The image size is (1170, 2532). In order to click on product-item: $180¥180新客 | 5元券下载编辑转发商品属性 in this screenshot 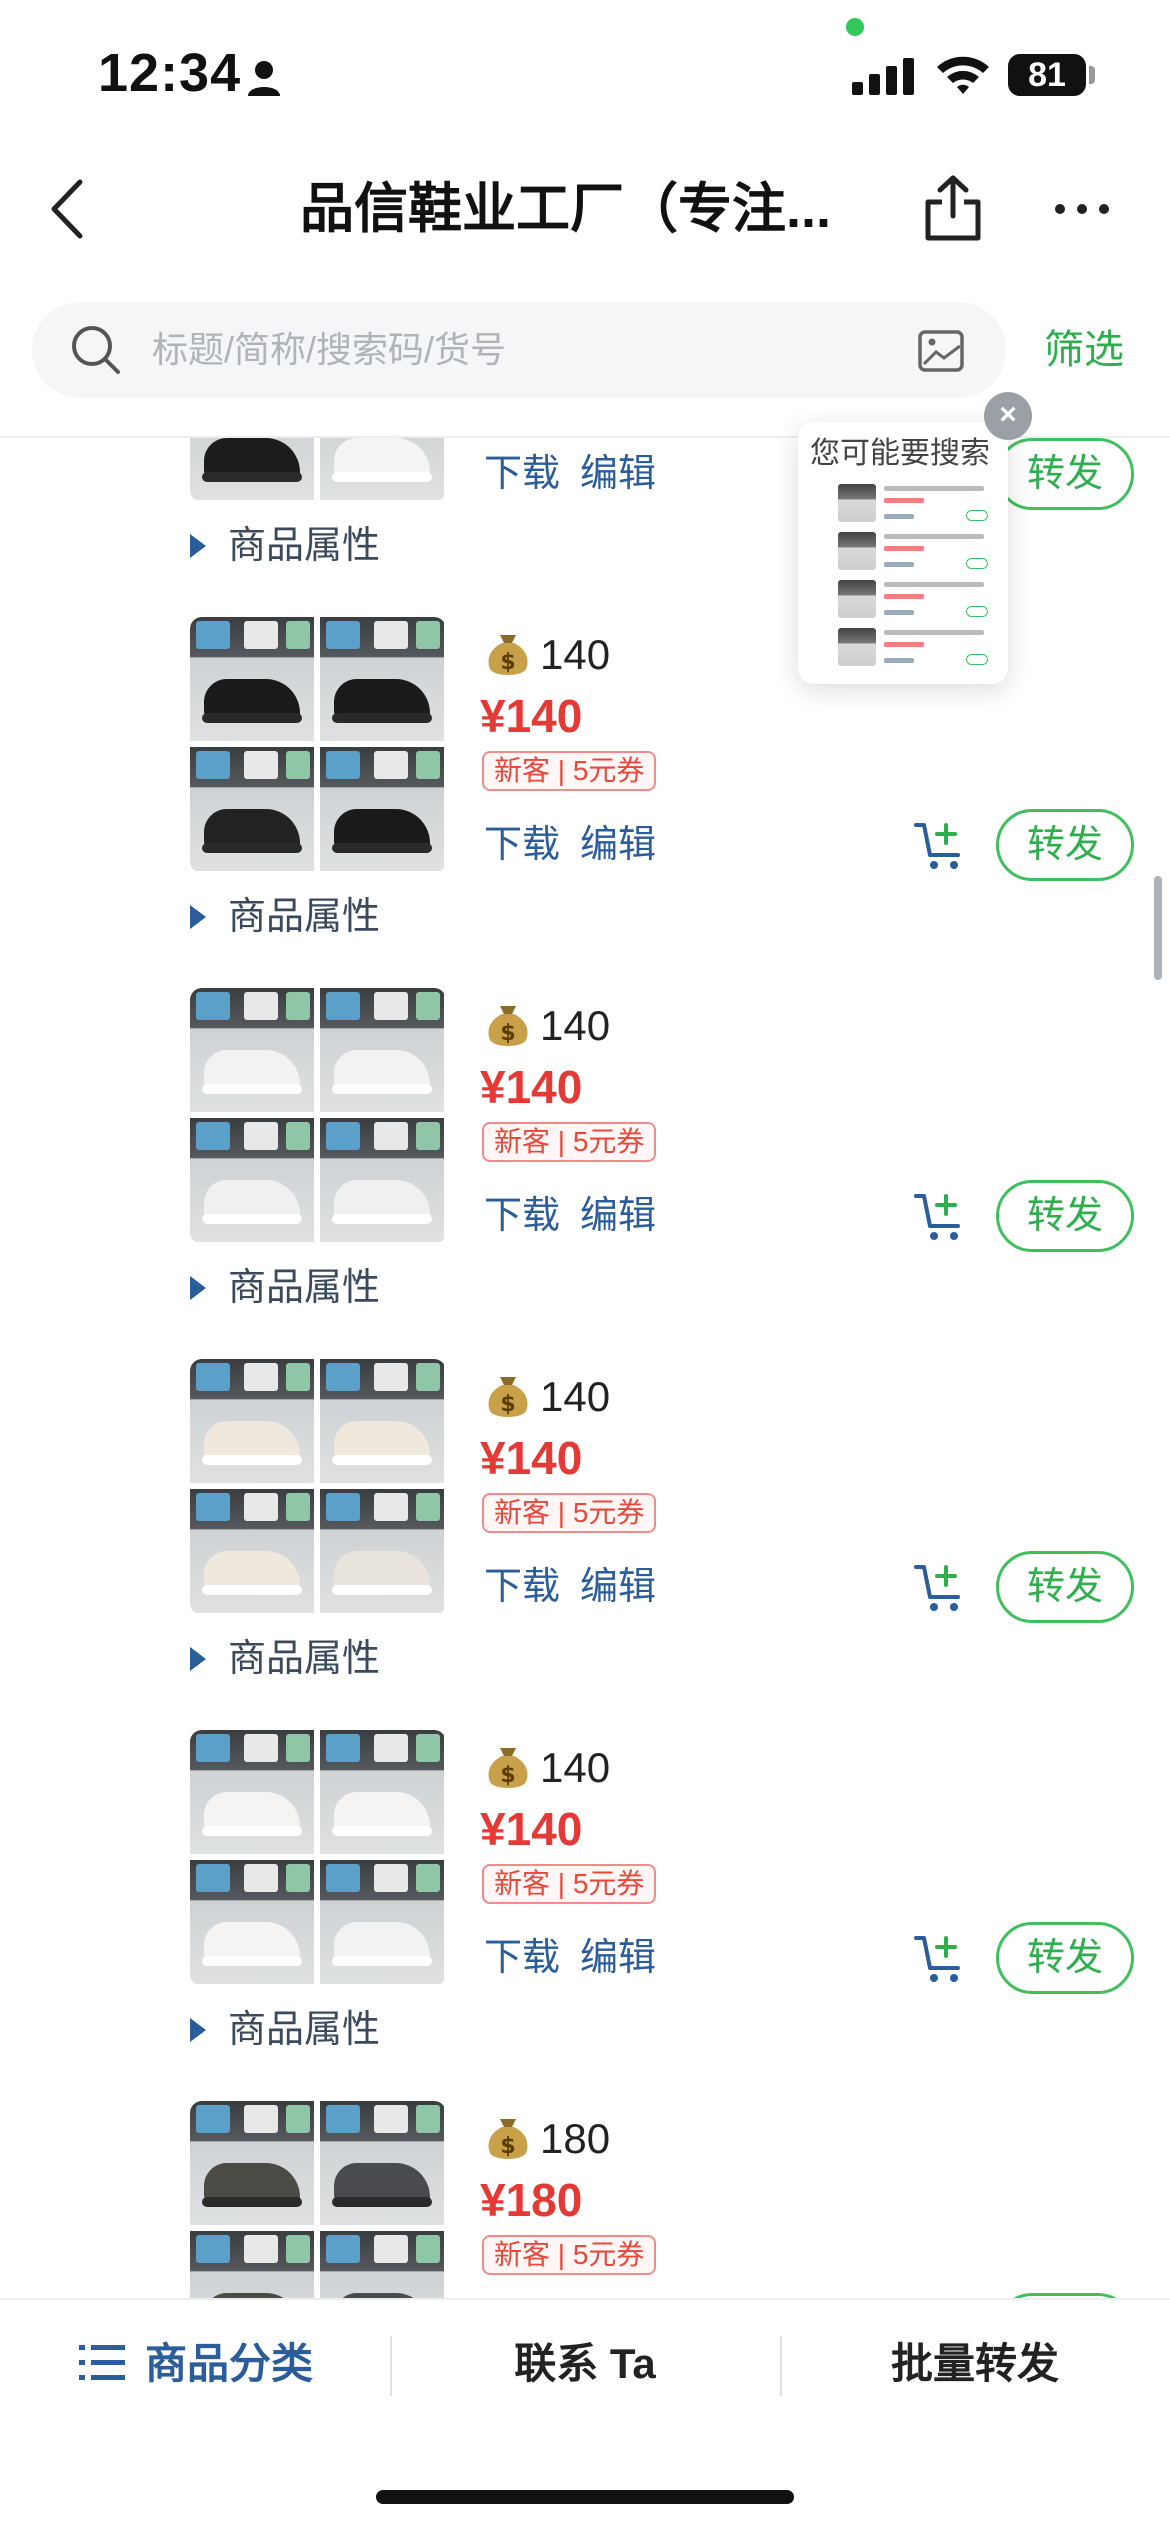, I will do `click(585, 2199)`.